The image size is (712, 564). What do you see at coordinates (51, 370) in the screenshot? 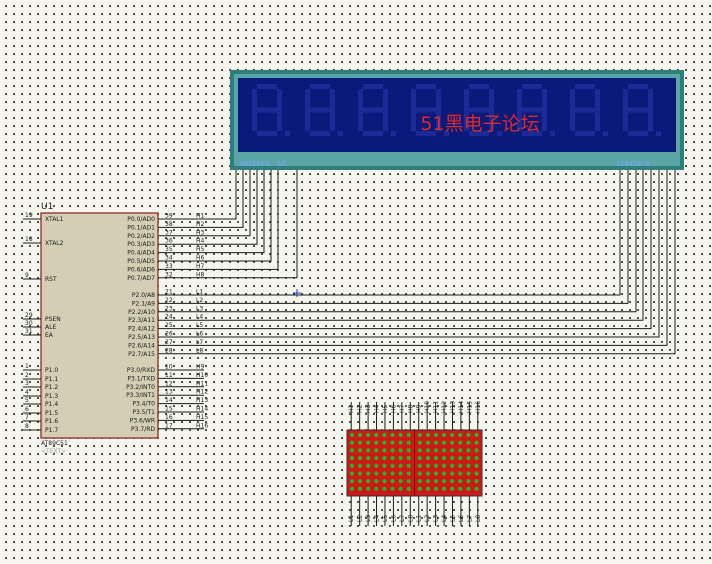
I see `pin-name: P1.0` at bounding box center [51, 370].